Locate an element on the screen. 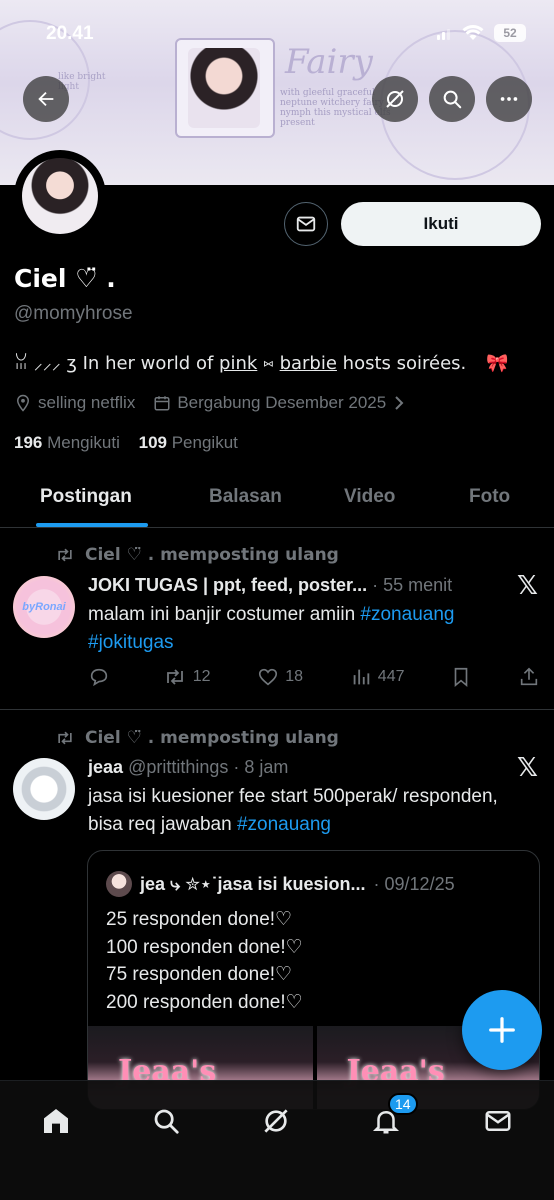 The width and height of the screenshot is (554, 1200). share-button is located at coordinates (529, 677).